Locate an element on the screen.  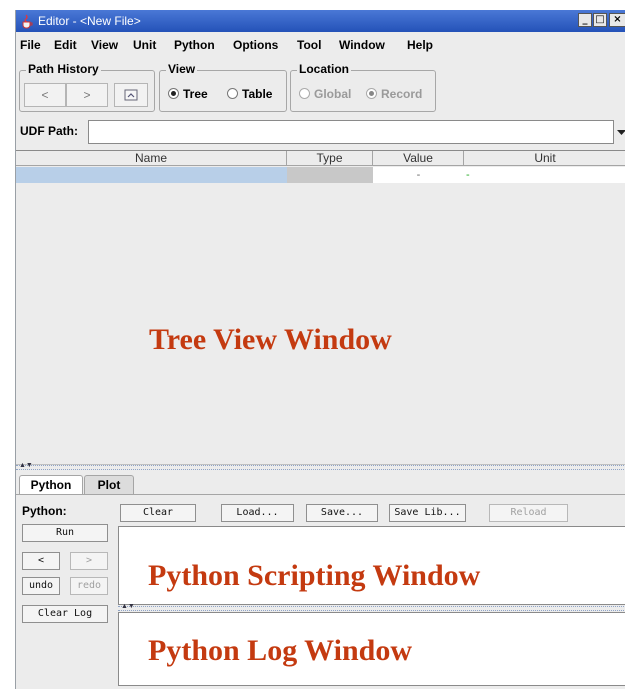
udf-path-input is located at coordinates (351, 132).